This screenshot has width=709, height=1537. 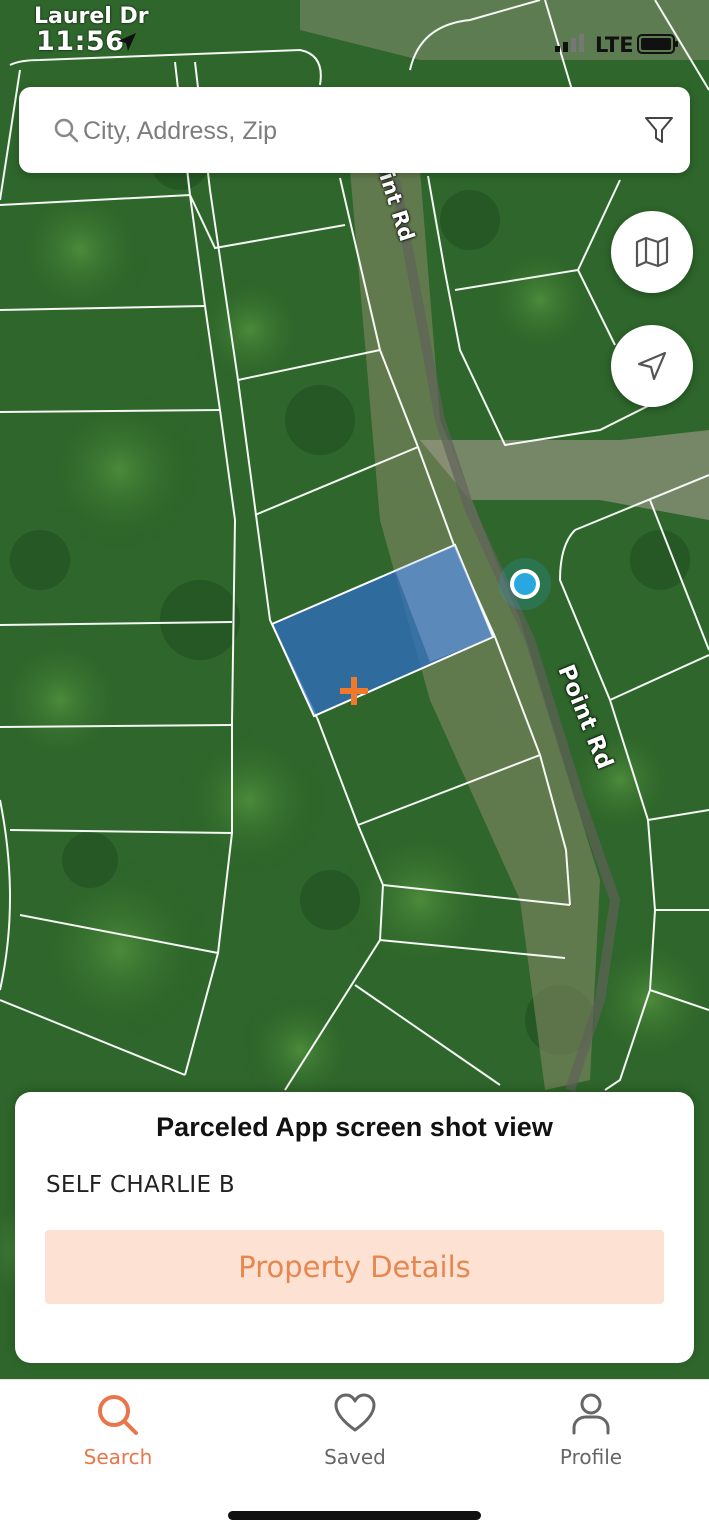 I want to click on tab-search-label: Search, so click(x=118, y=1457).